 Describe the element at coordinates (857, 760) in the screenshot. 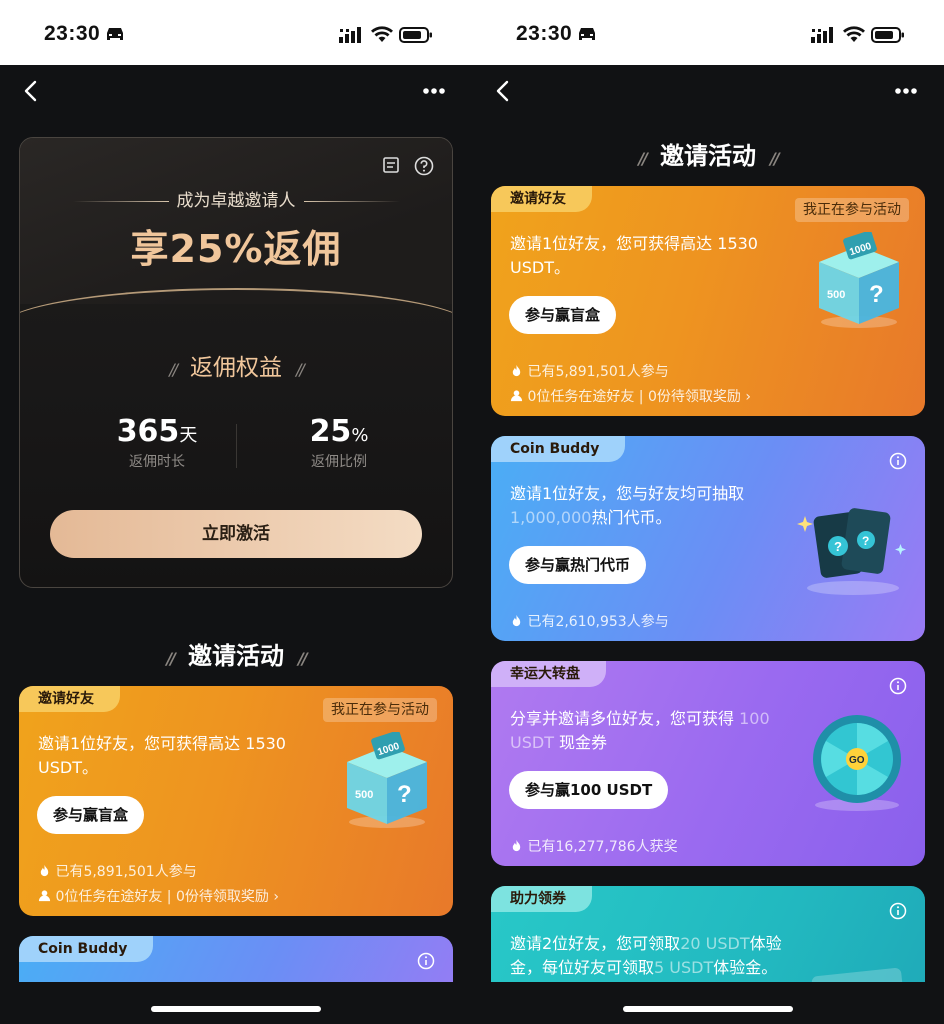

I see `svg-text: GO` at that location.